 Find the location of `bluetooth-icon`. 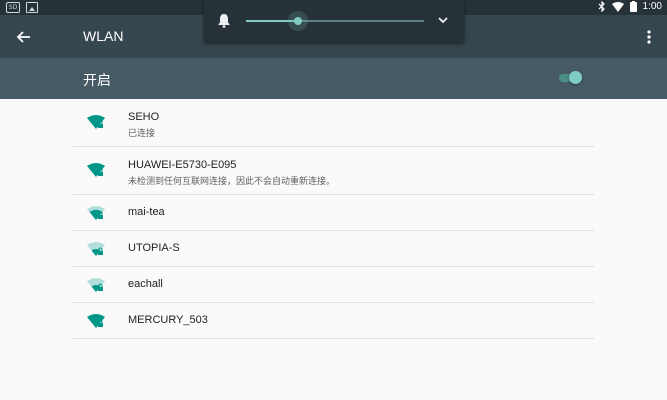

bluetooth-icon is located at coordinates (601, 6).